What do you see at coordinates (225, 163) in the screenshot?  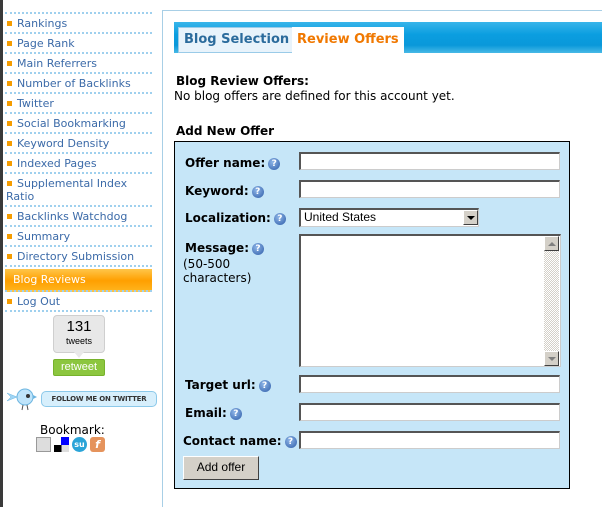 I see `label-text: Offer name:` at bounding box center [225, 163].